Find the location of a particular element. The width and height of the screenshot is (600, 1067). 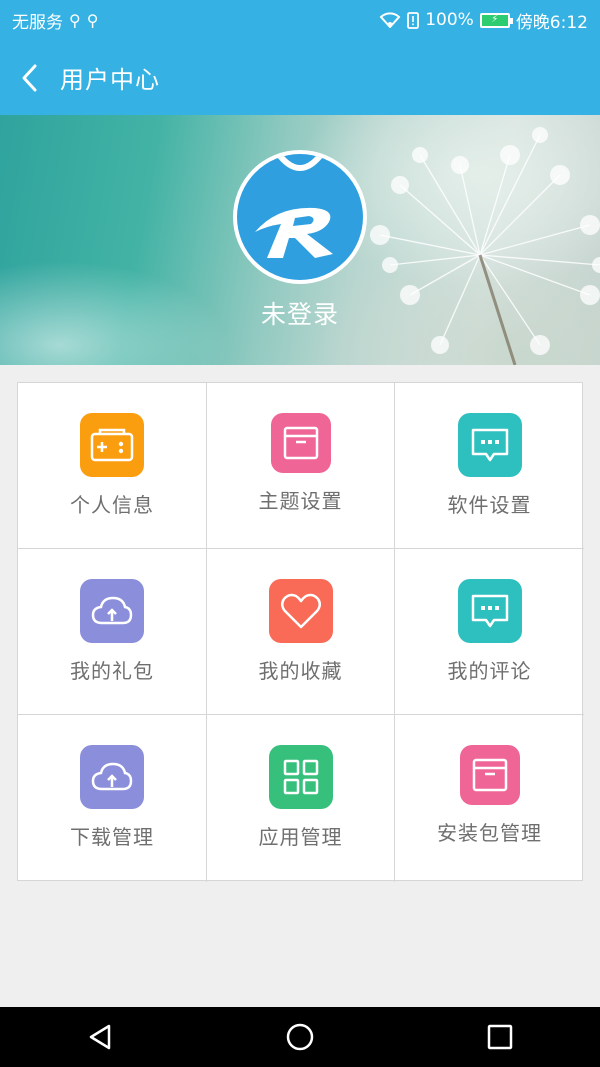

menu-item-package-management: 安装包管理 is located at coordinates (489, 798).